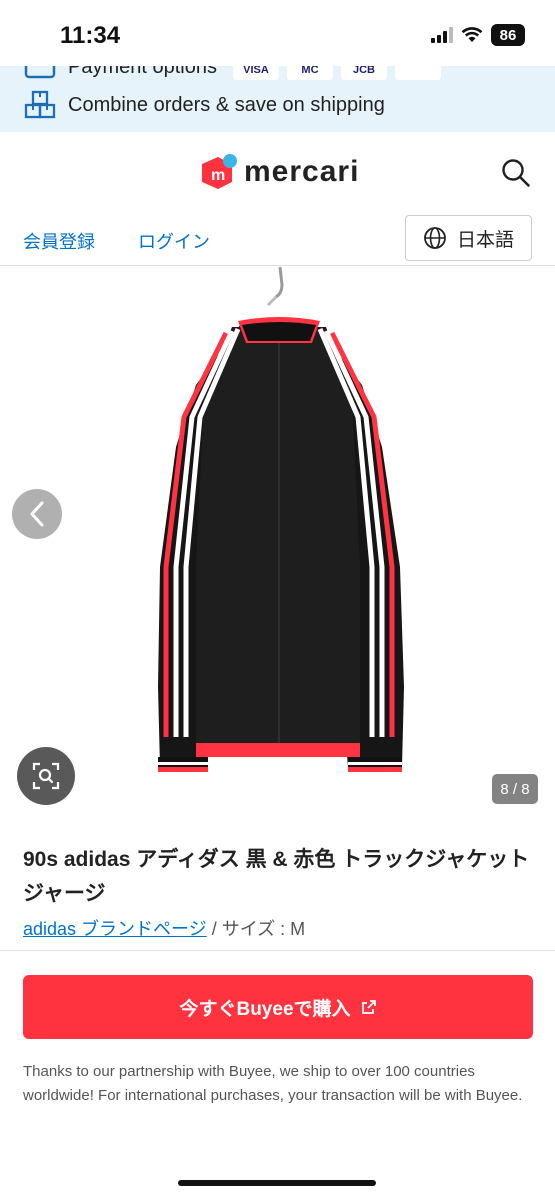 The width and height of the screenshot is (555, 1201). What do you see at coordinates (508, 35) in the screenshot?
I see `battery-indicator: 86` at bounding box center [508, 35].